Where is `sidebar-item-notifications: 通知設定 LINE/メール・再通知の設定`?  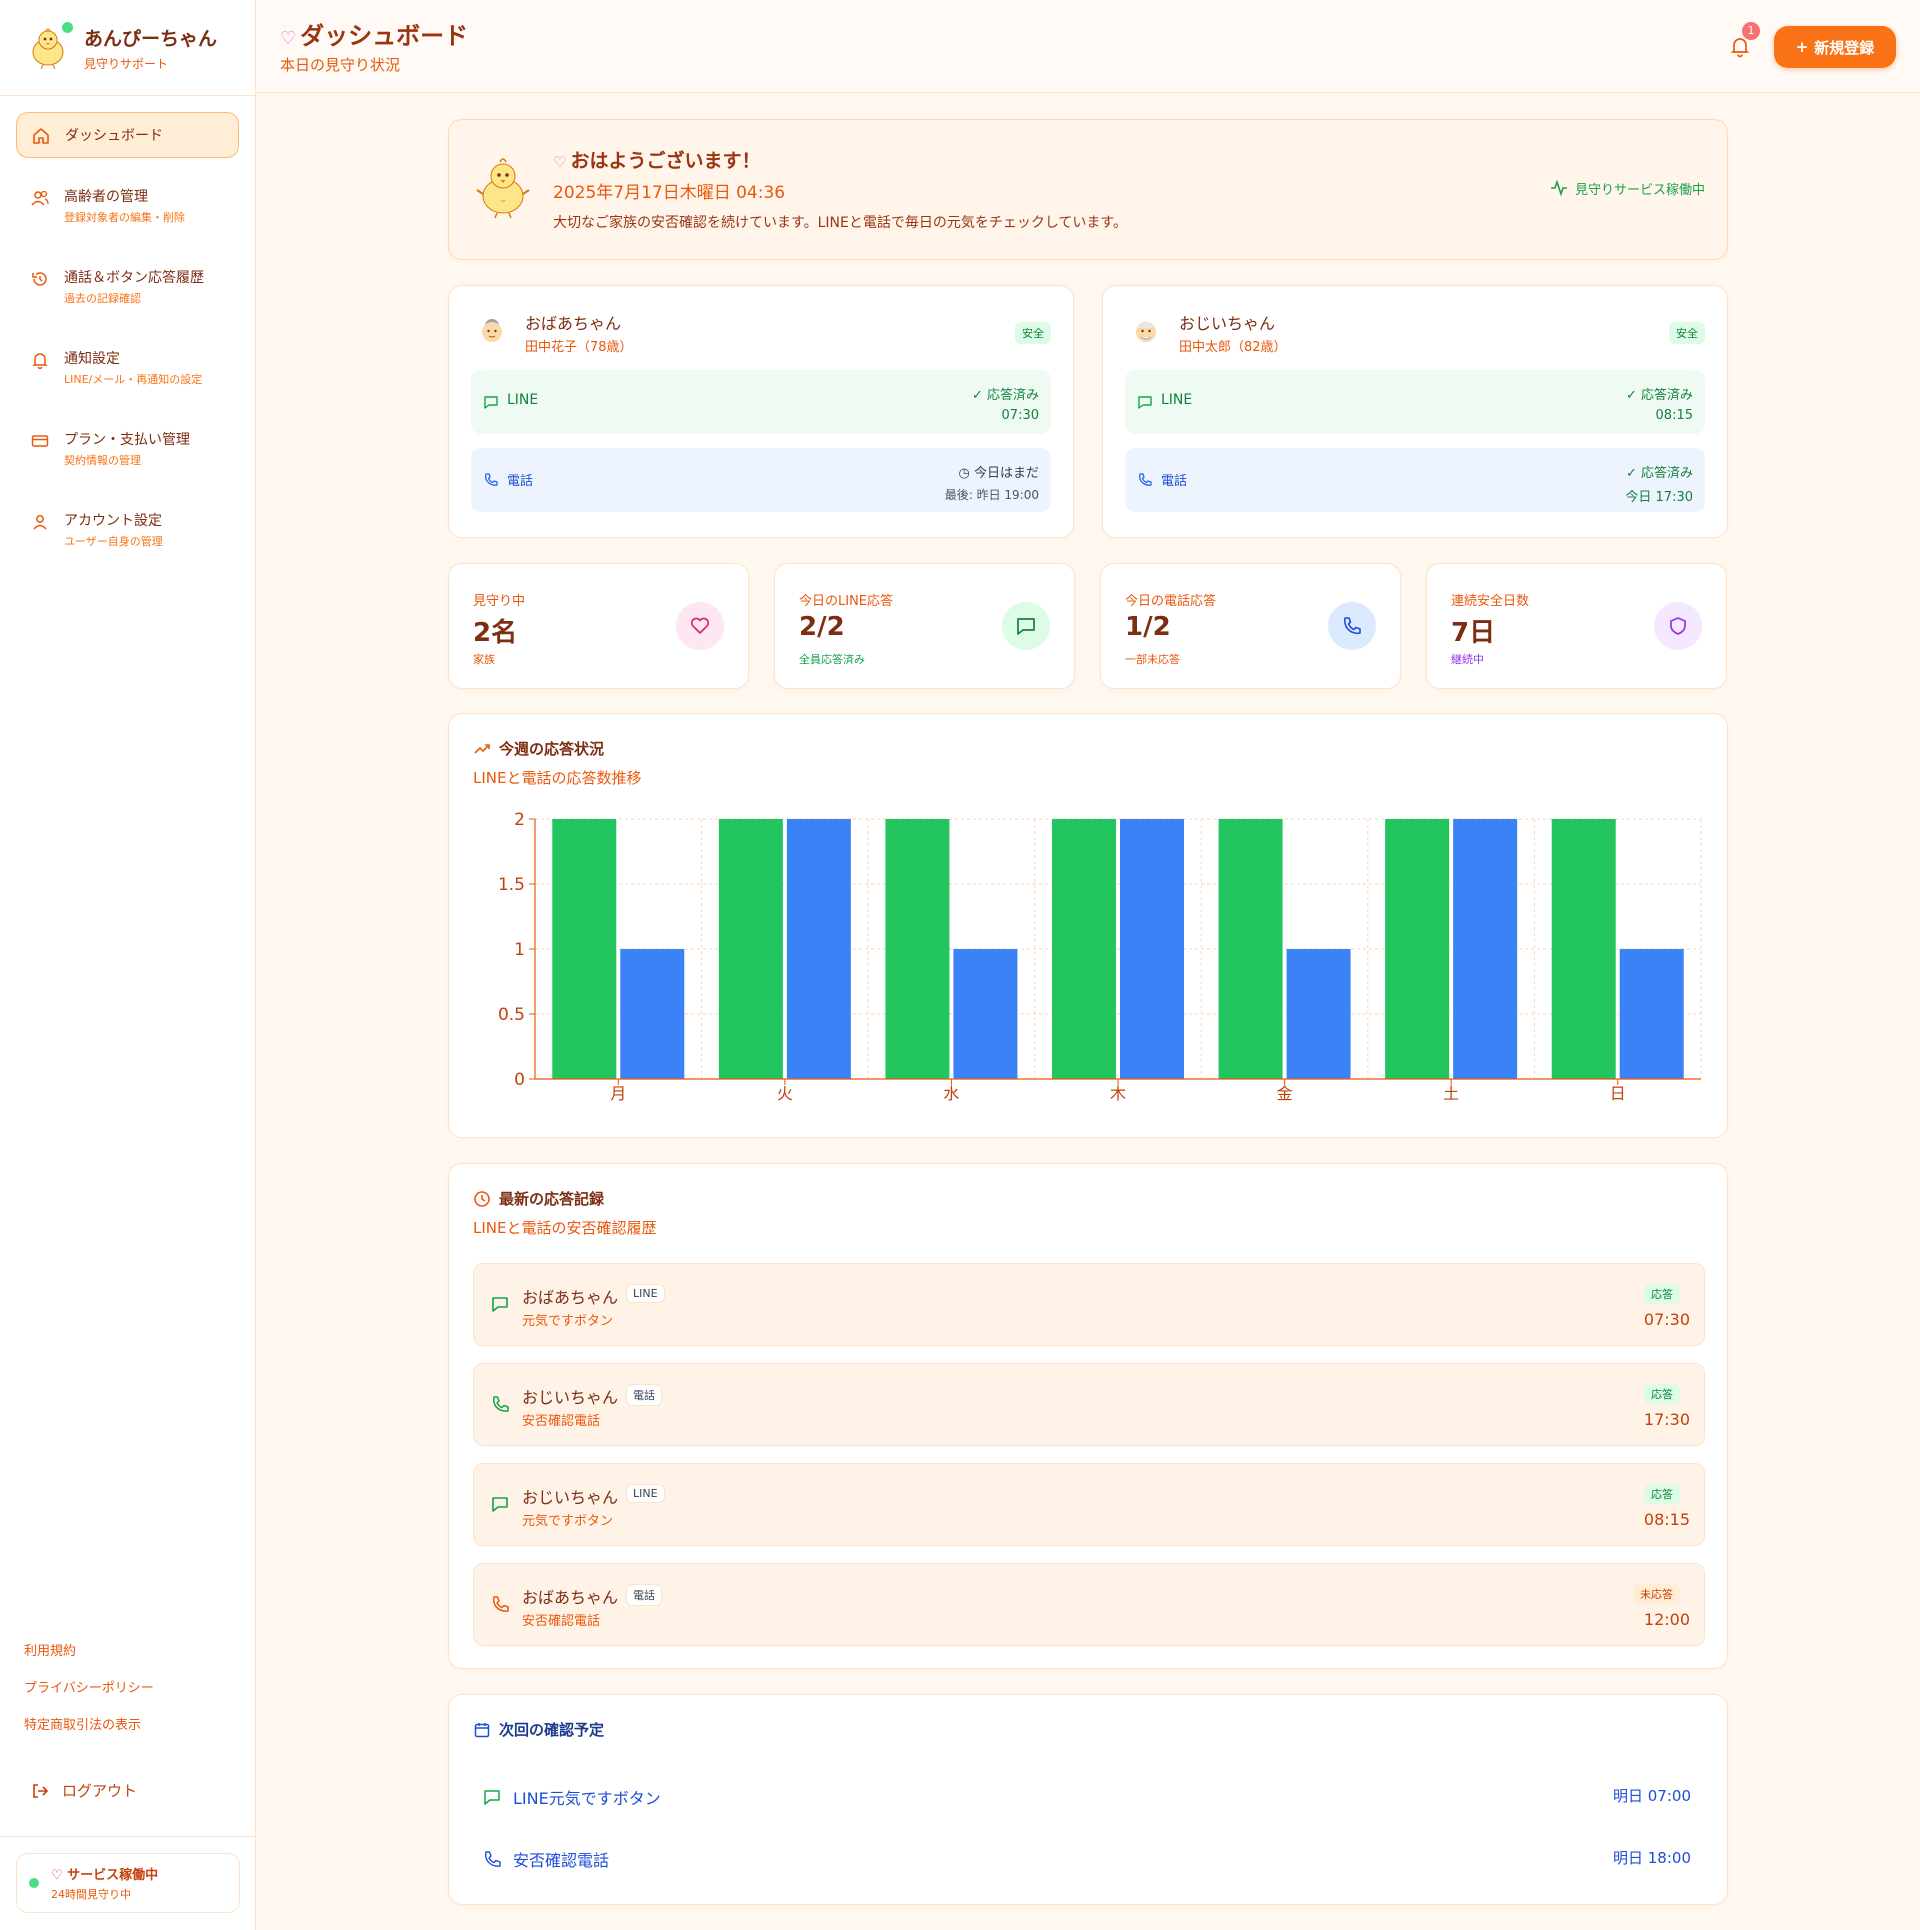
sidebar-item-notifications: 通知設定 LINE/メール・再通知の設定 is located at coordinates (127, 367).